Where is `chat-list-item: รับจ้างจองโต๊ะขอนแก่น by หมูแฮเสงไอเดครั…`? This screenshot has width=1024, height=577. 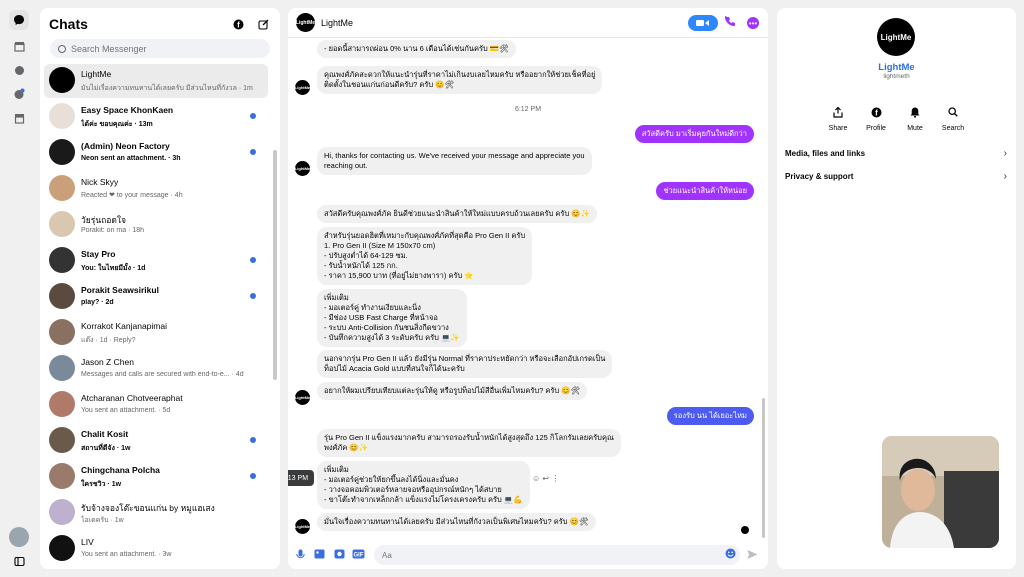
chat-list-item: รับจ้างจองโต๊ะขอนแก่น by หมูแฮเสงไอเดครั… is located at coordinates (156, 513).